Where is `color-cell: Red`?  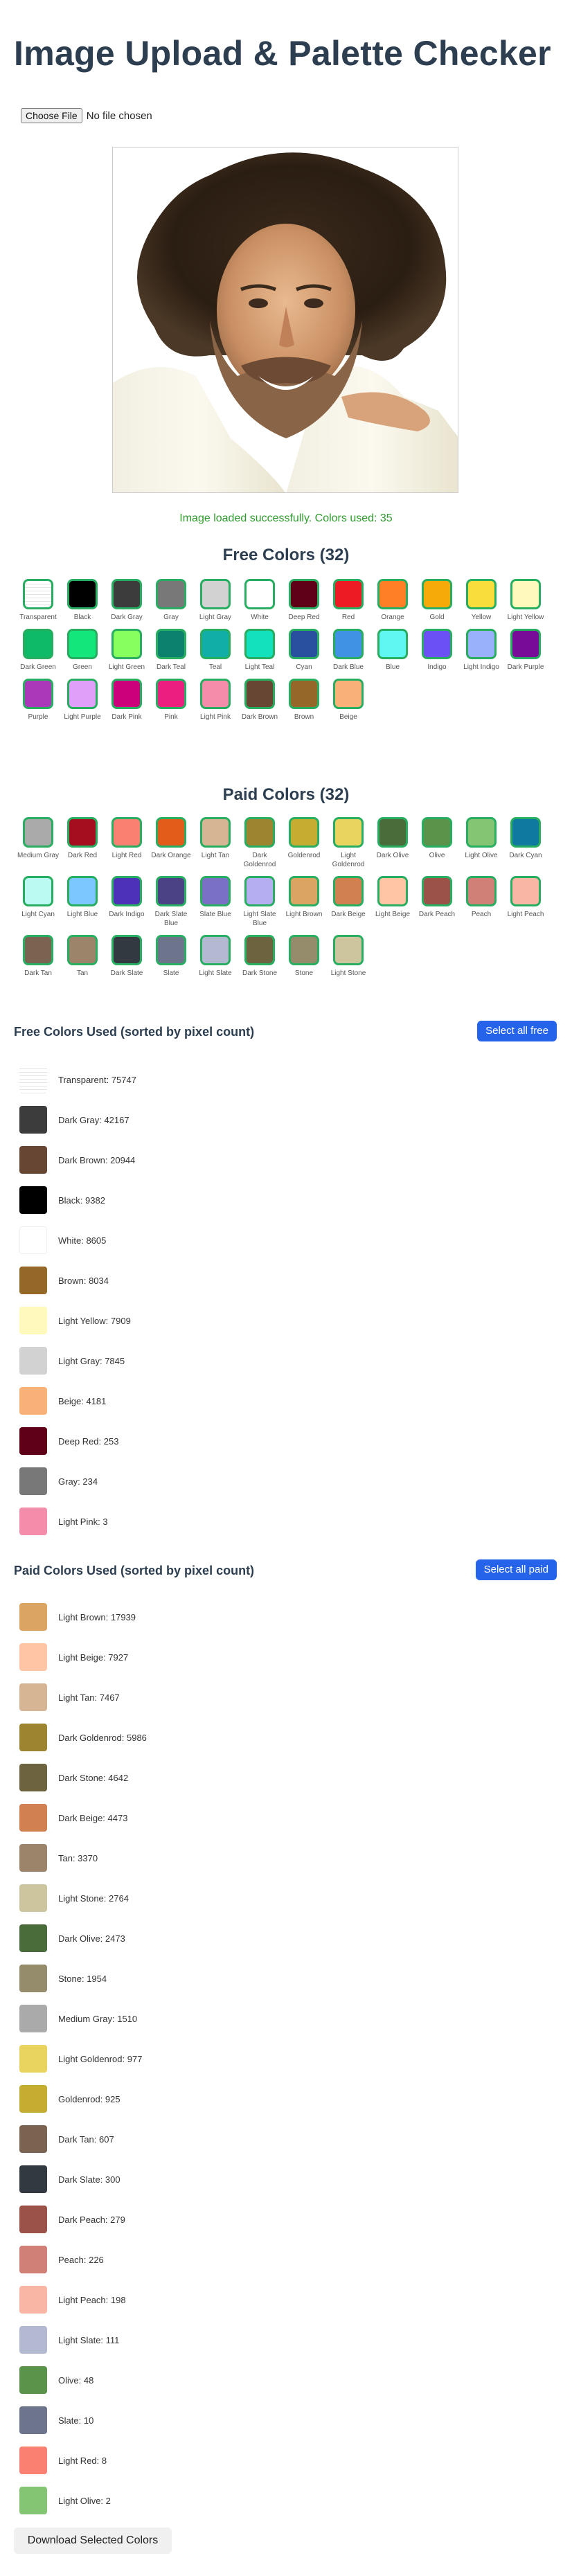
color-cell: Red is located at coordinates (348, 600).